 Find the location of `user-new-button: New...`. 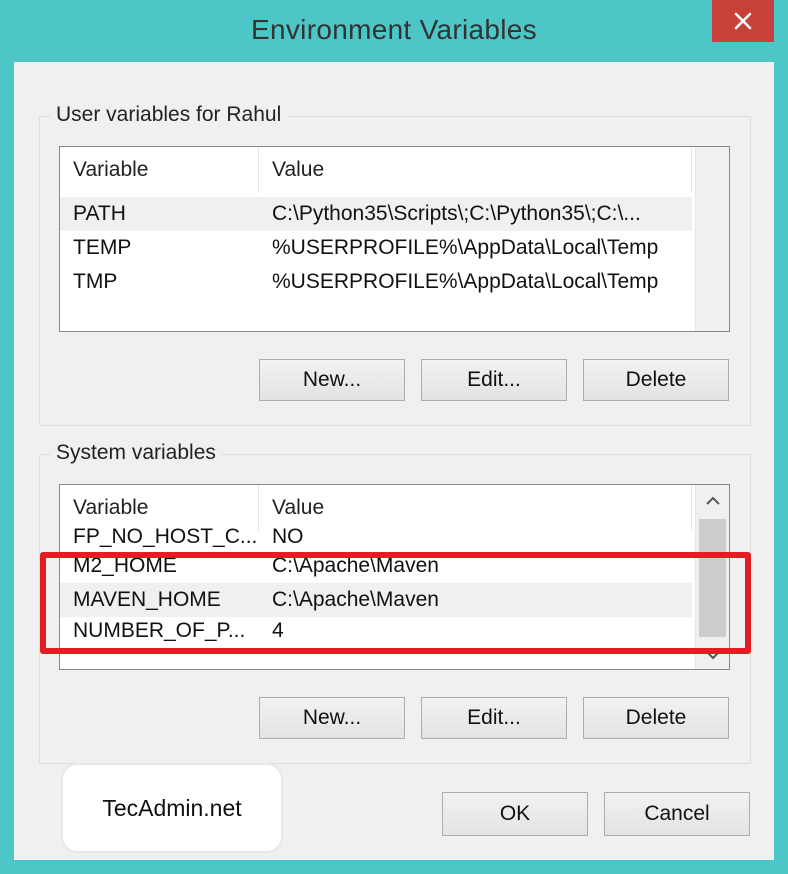

user-new-button: New... is located at coordinates (332, 380).